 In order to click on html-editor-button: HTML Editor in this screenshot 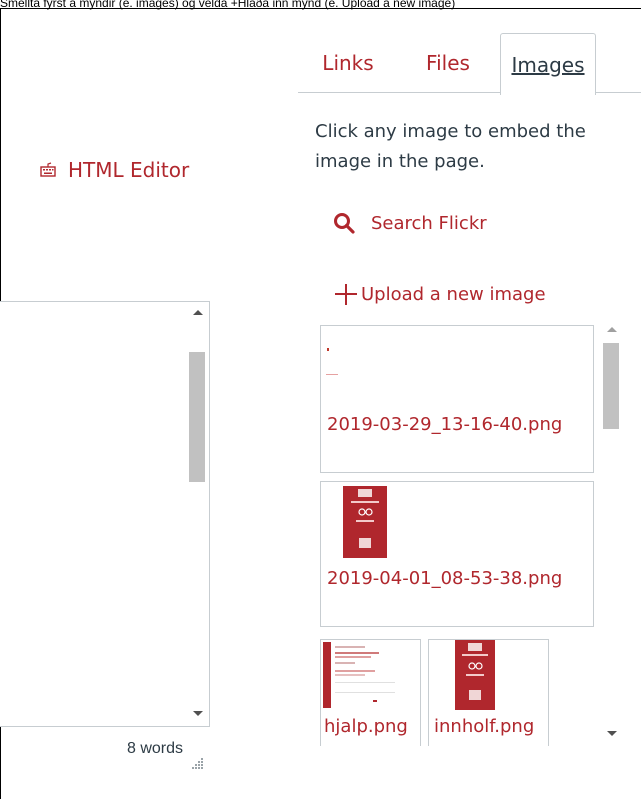, I will do `click(114, 170)`.